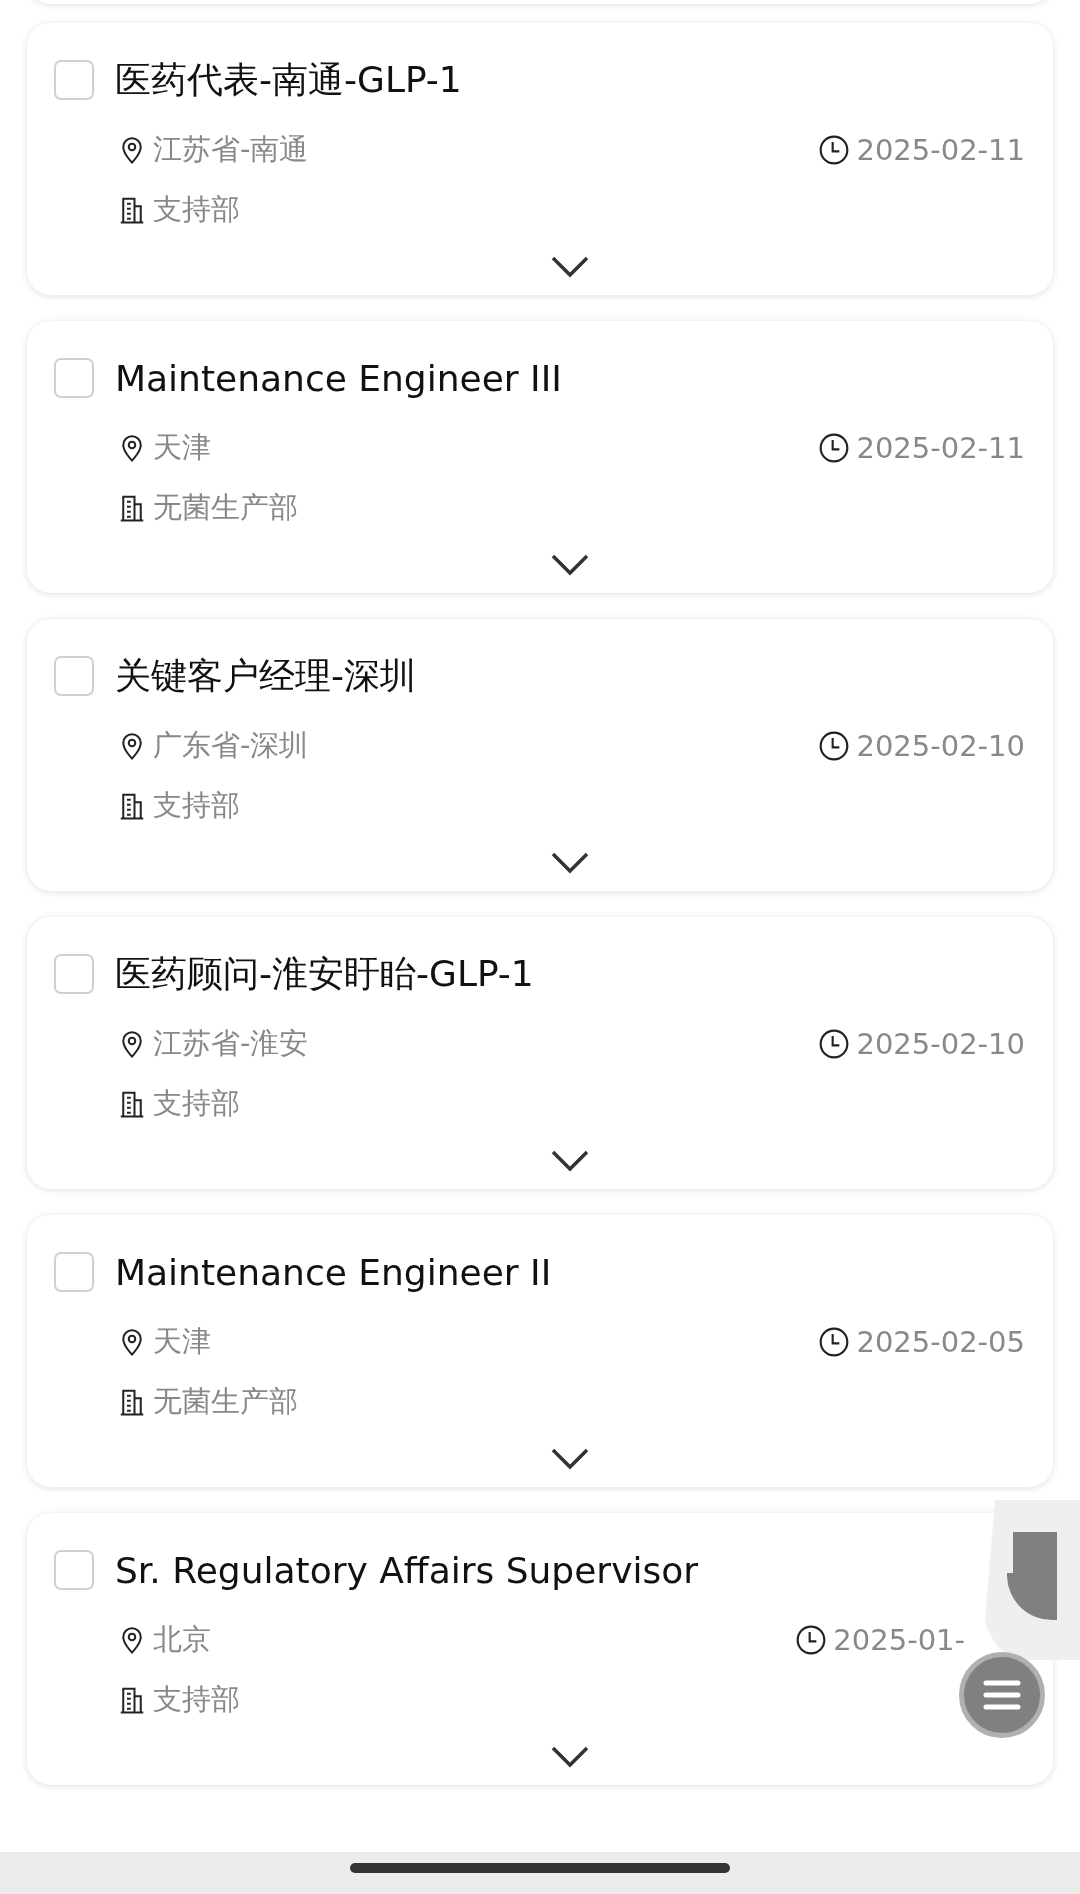 The width and height of the screenshot is (1080, 1894). I want to click on job-title: 医药顾问-淮安盱眙-GLP-1, so click(324, 973).